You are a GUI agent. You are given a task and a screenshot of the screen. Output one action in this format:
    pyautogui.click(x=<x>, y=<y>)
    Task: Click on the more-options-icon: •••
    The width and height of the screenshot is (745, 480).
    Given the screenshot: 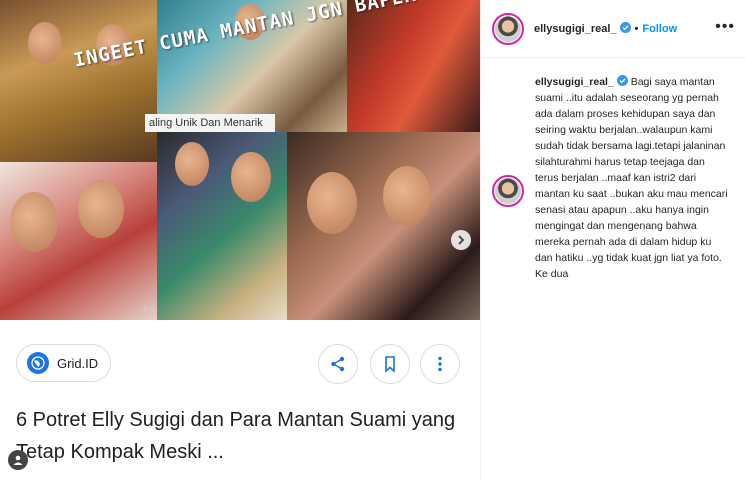 What is the action you would take?
    pyautogui.click(x=725, y=27)
    